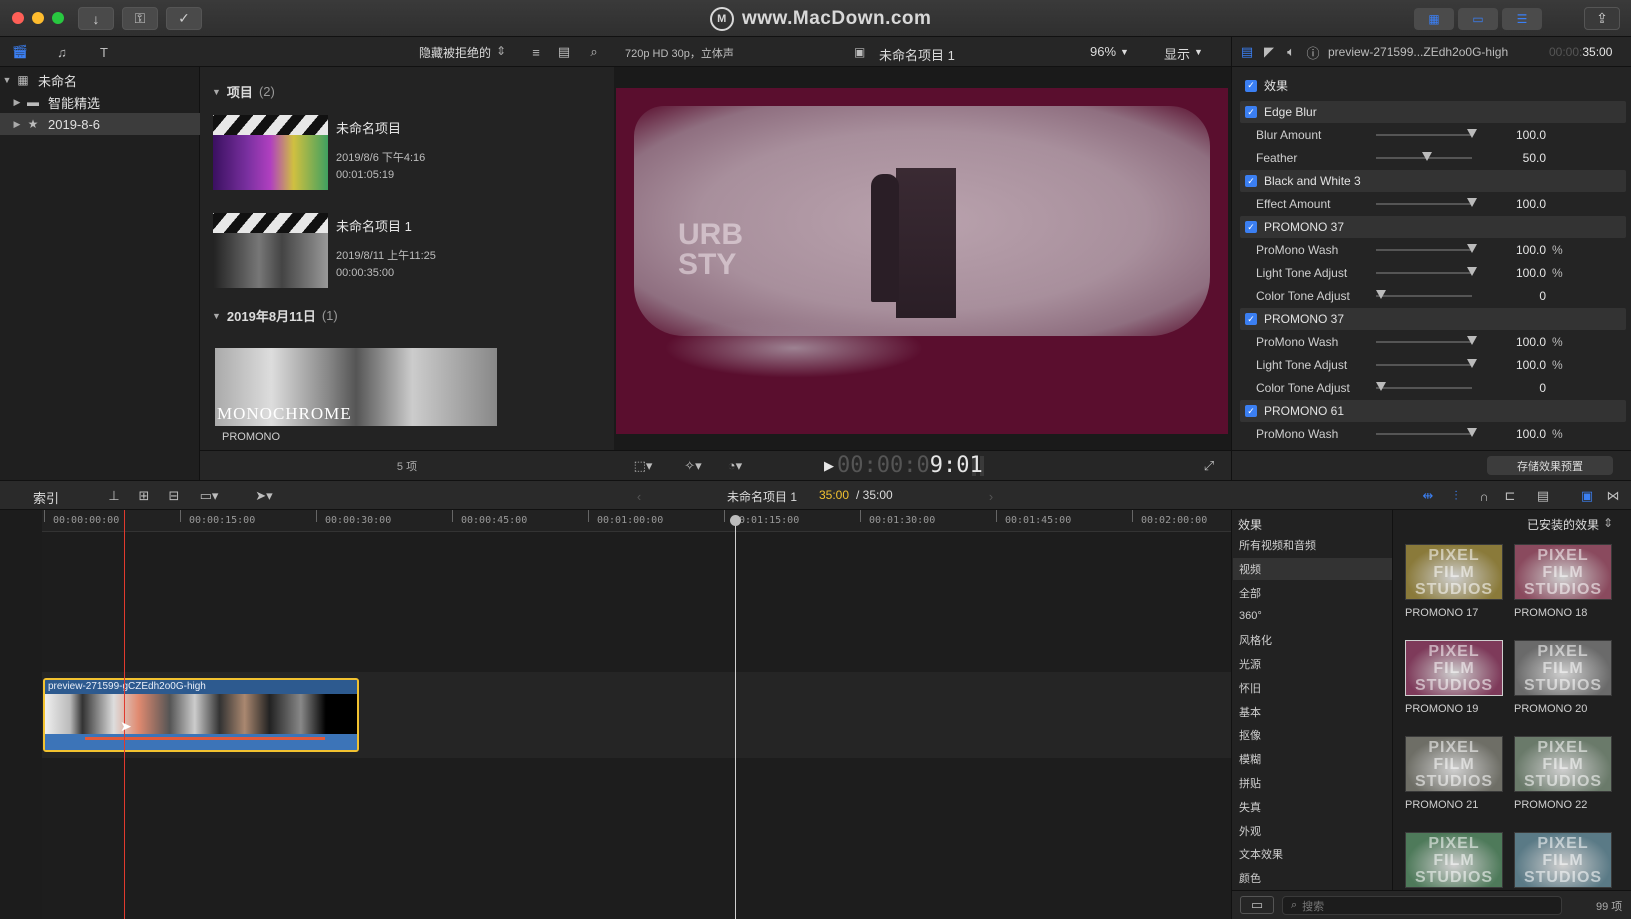  I want to click on effects-category-item: 模糊, so click(1312, 759).